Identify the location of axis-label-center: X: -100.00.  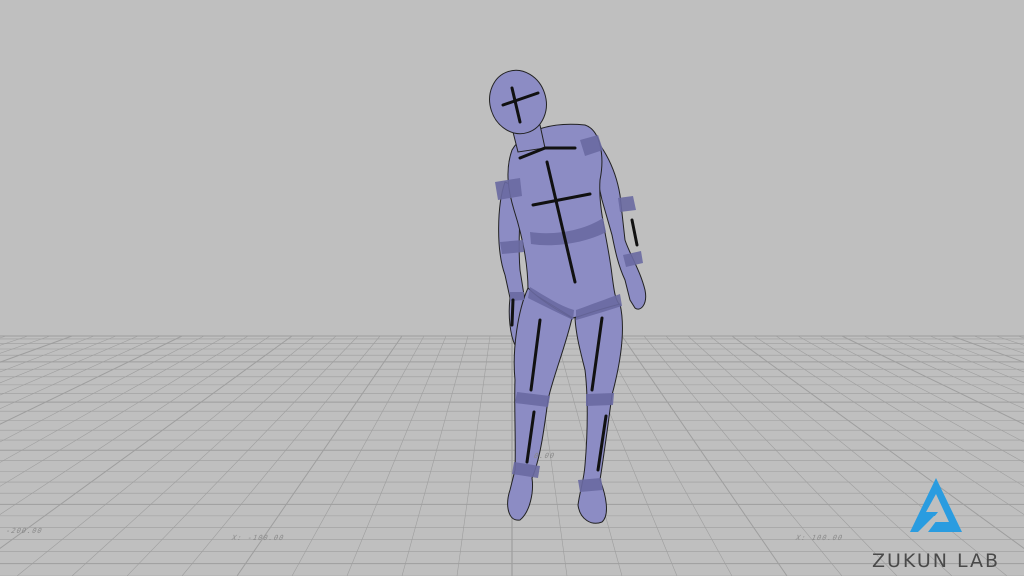
(258, 538).